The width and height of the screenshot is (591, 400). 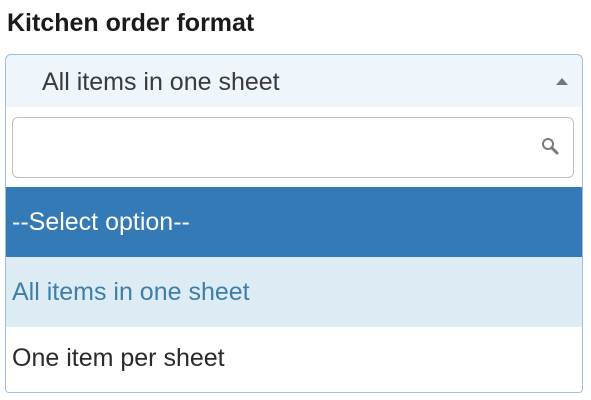 What do you see at coordinates (294, 80) in the screenshot?
I see `kitchen-order-format-select: All items in one sheet` at bounding box center [294, 80].